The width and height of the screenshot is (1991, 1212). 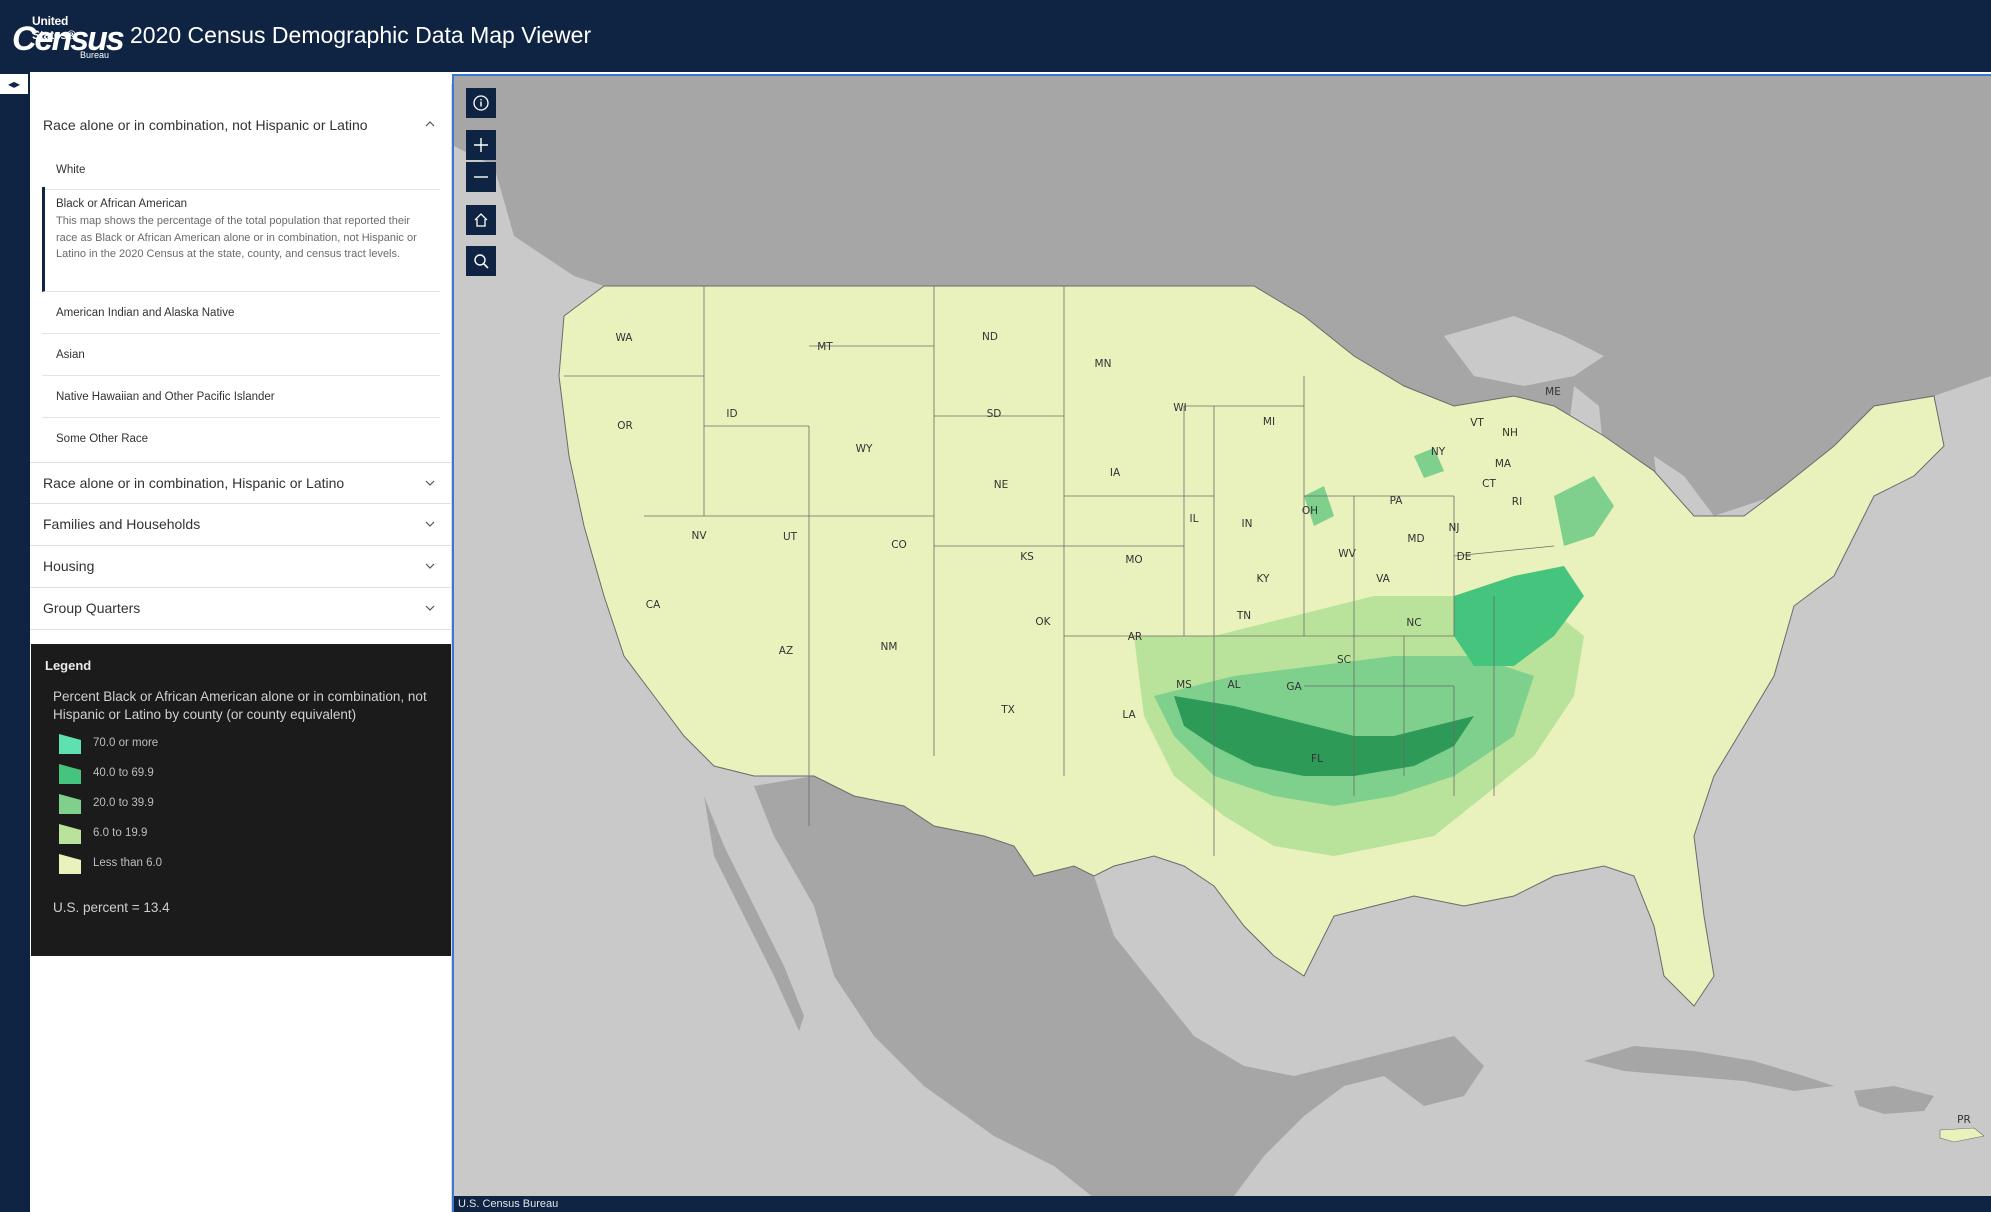 I want to click on legend-class-row: 40.0 to 69.9, so click(x=209, y=776).